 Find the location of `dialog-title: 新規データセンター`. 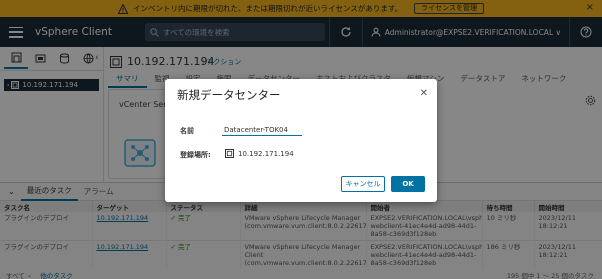

dialog-title: 新規データセンター is located at coordinates (229, 95).